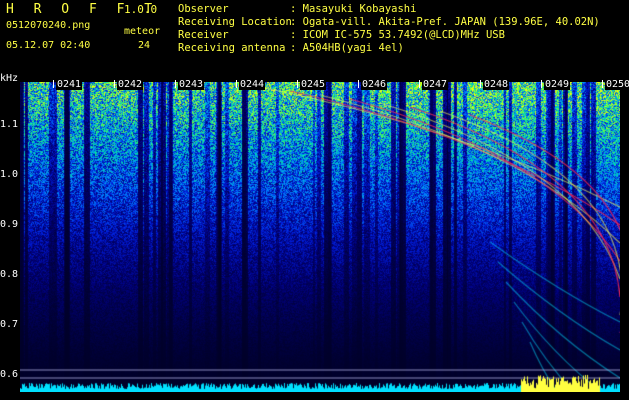 This screenshot has height=400, width=629. Describe the element at coordinates (252, 84) in the screenshot. I see `time-tick-label: 0244` at that location.